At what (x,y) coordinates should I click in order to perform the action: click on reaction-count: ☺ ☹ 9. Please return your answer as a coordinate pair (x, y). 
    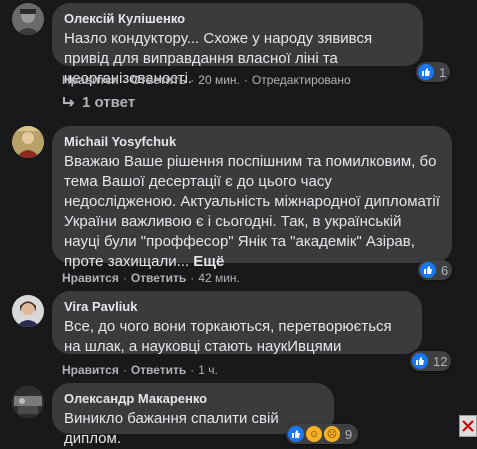
    Looking at the image, I should click on (322, 434).